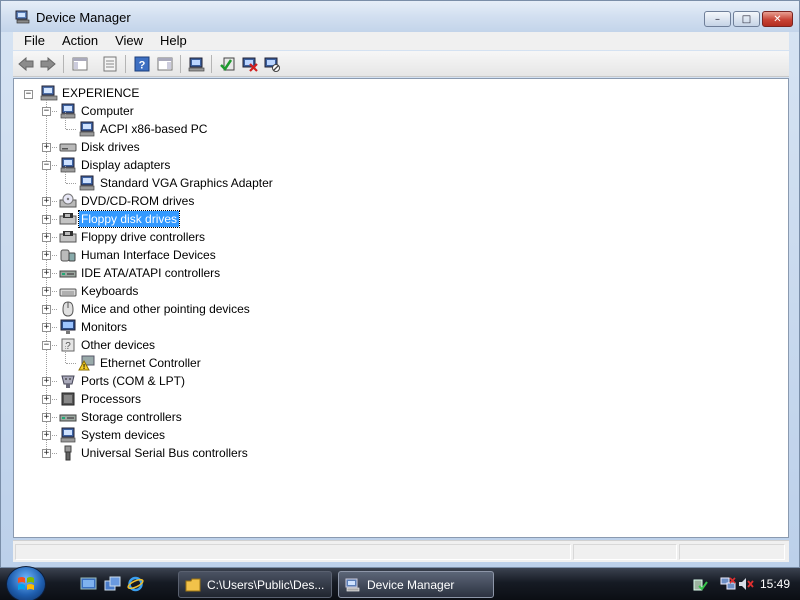 The height and width of the screenshot is (600, 800). What do you see at coordinates (352, 584) in the screenshot?
I see `device-manager-icon` at bounding box center [352, 584].